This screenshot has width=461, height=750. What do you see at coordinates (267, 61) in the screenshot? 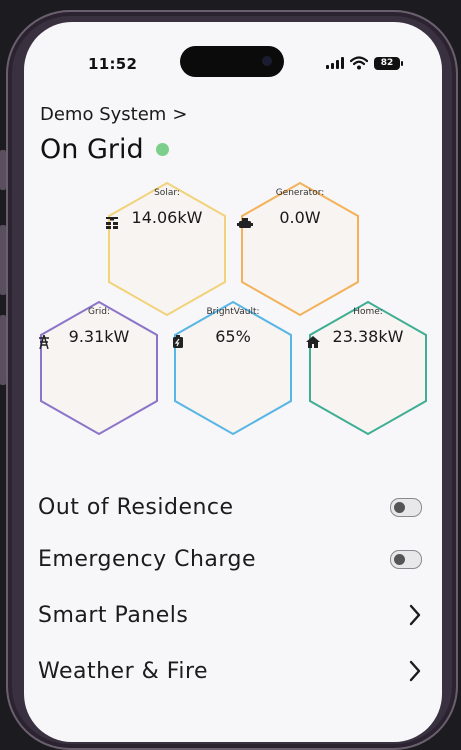
I see `camera-icon` at bounding box center [267, 61].